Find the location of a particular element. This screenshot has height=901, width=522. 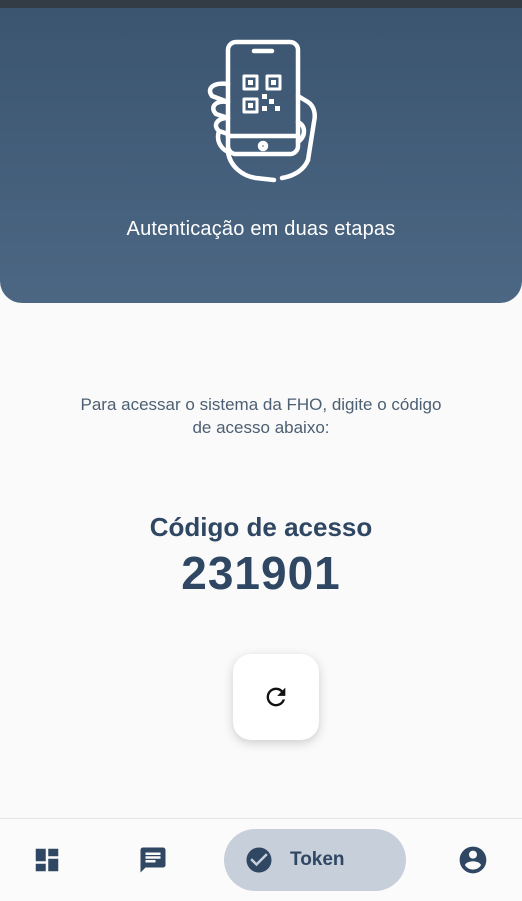

access-code-label: Código de acesso is located at coordinates (261, 527).